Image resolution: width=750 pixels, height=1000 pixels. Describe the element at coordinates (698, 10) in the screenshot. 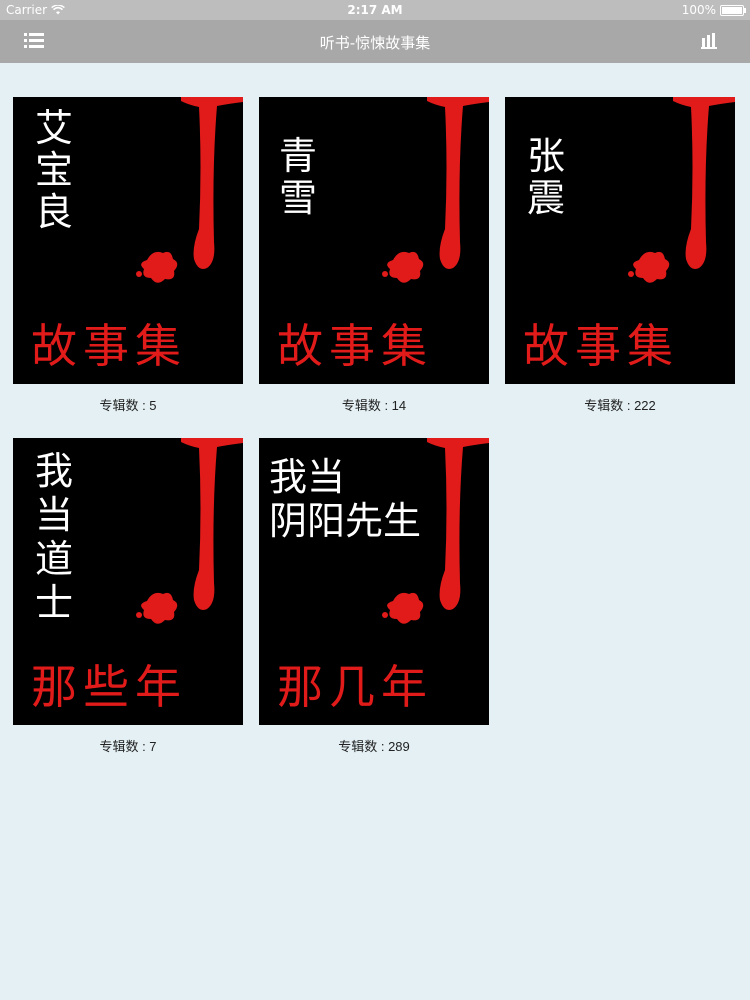

I see `battery-percent: 100%` at that location.